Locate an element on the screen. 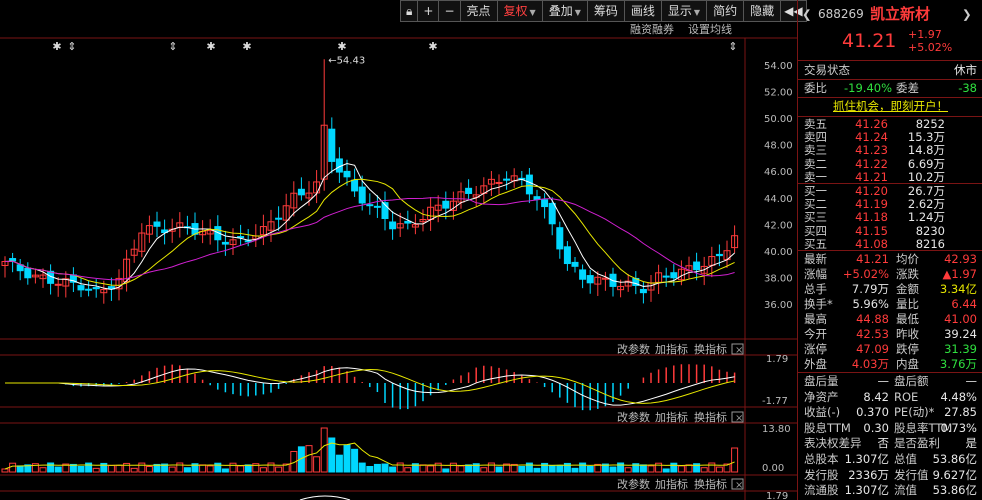 The width and height of the screenshot is (982, 500). vol-edit-params-button: 改参数 is located at coordinates (633, 417).